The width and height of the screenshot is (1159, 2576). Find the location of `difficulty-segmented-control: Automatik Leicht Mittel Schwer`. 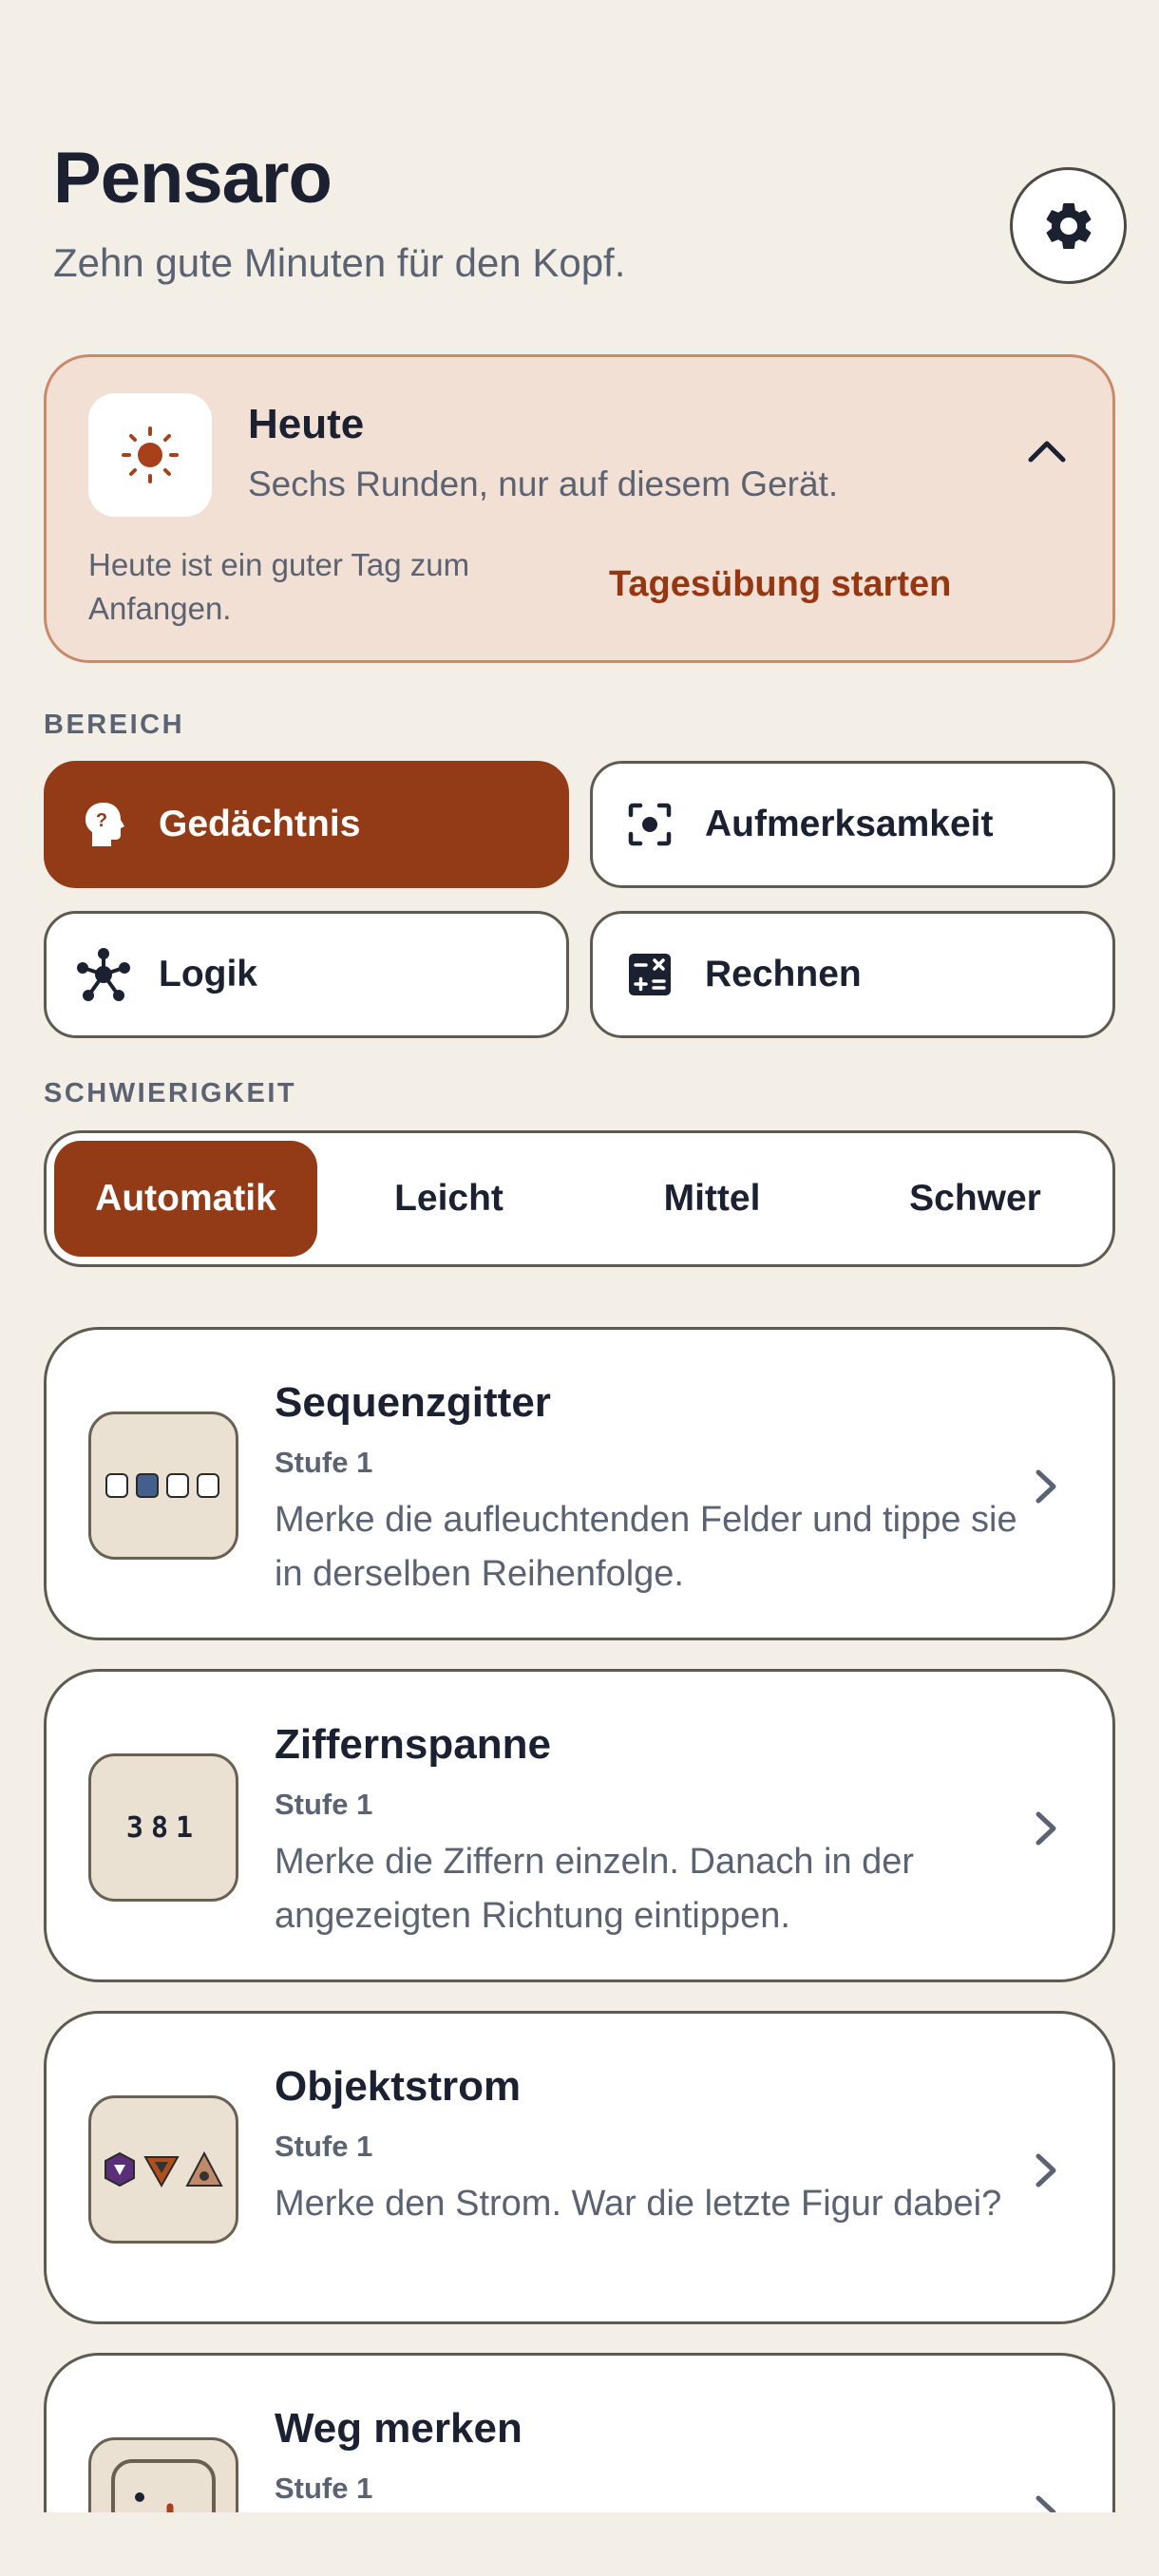

difficulty-segmented-control: Automatik Leicht Mittel Schwer is located at coordinates (579, 1198).